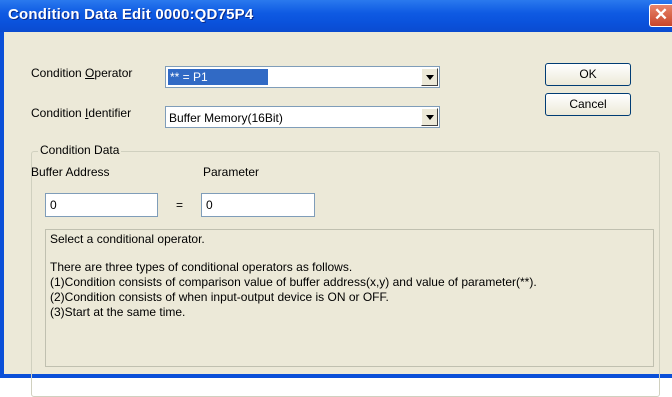 Image resolution: width=672 pixels, height=397 pixels. What do you see at coordinates (218, 77) in the screenshot?
I see `condition-operator-value: ** = P1` at bounding box center [218, 77].